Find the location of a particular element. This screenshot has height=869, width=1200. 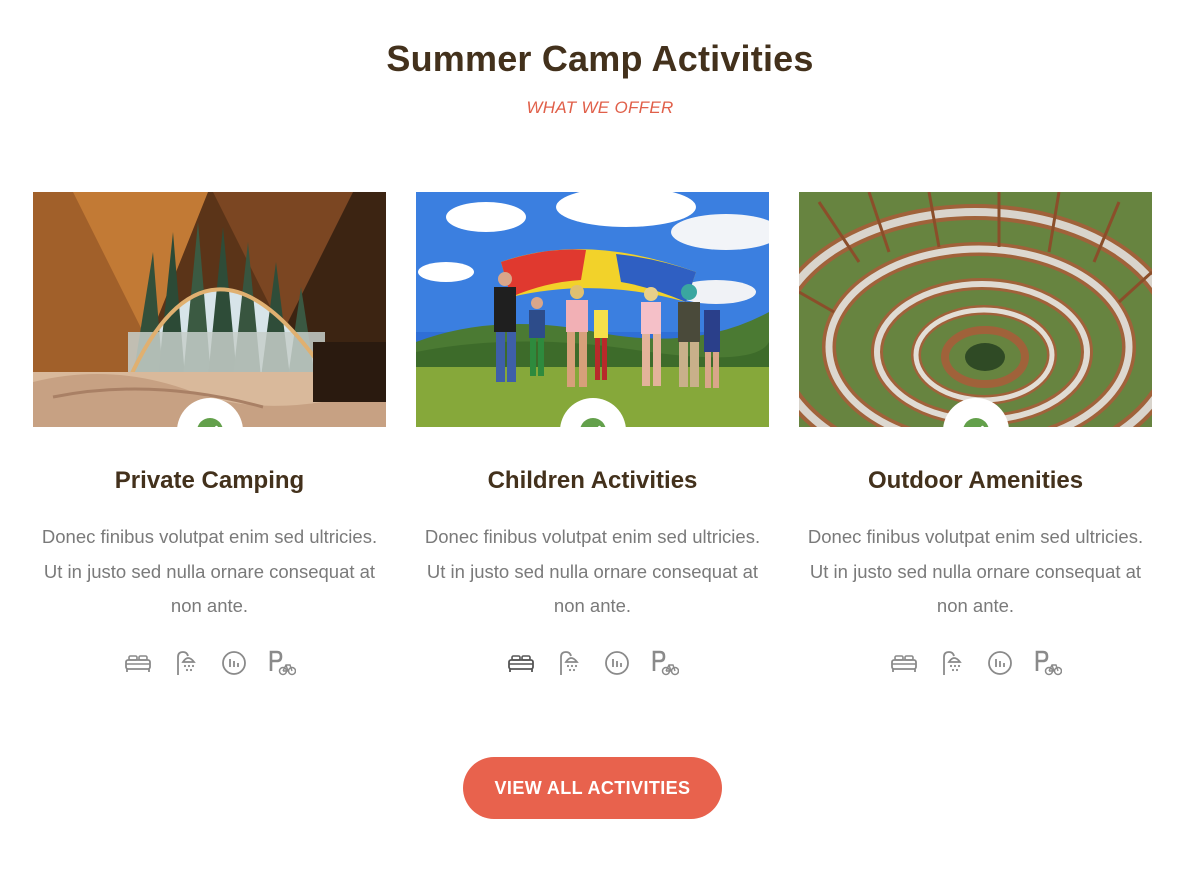

spiral-walkway-icon is located at coordinates (975, 309).